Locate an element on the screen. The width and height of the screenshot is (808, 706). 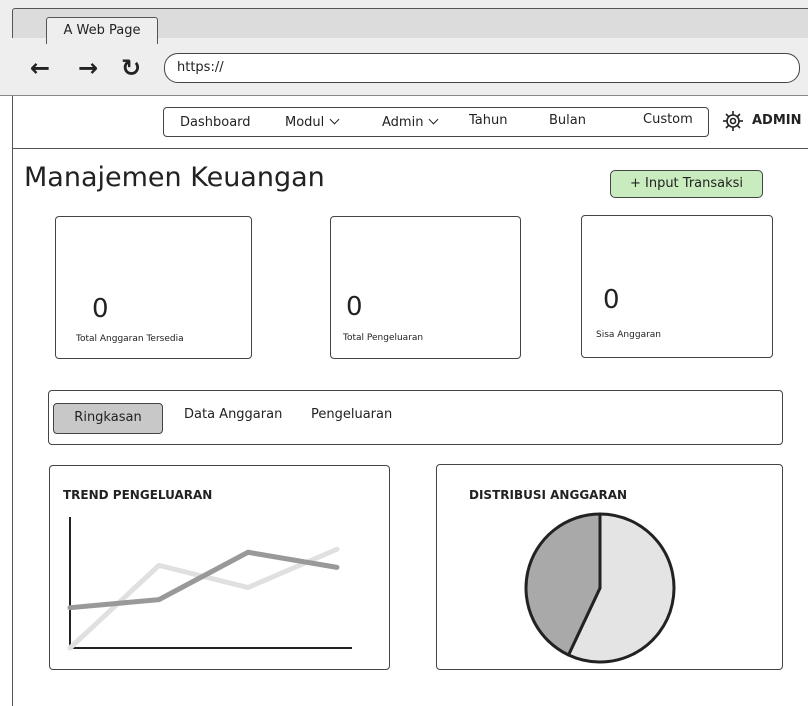
distribution-chart is located at coordinates (600, 588).